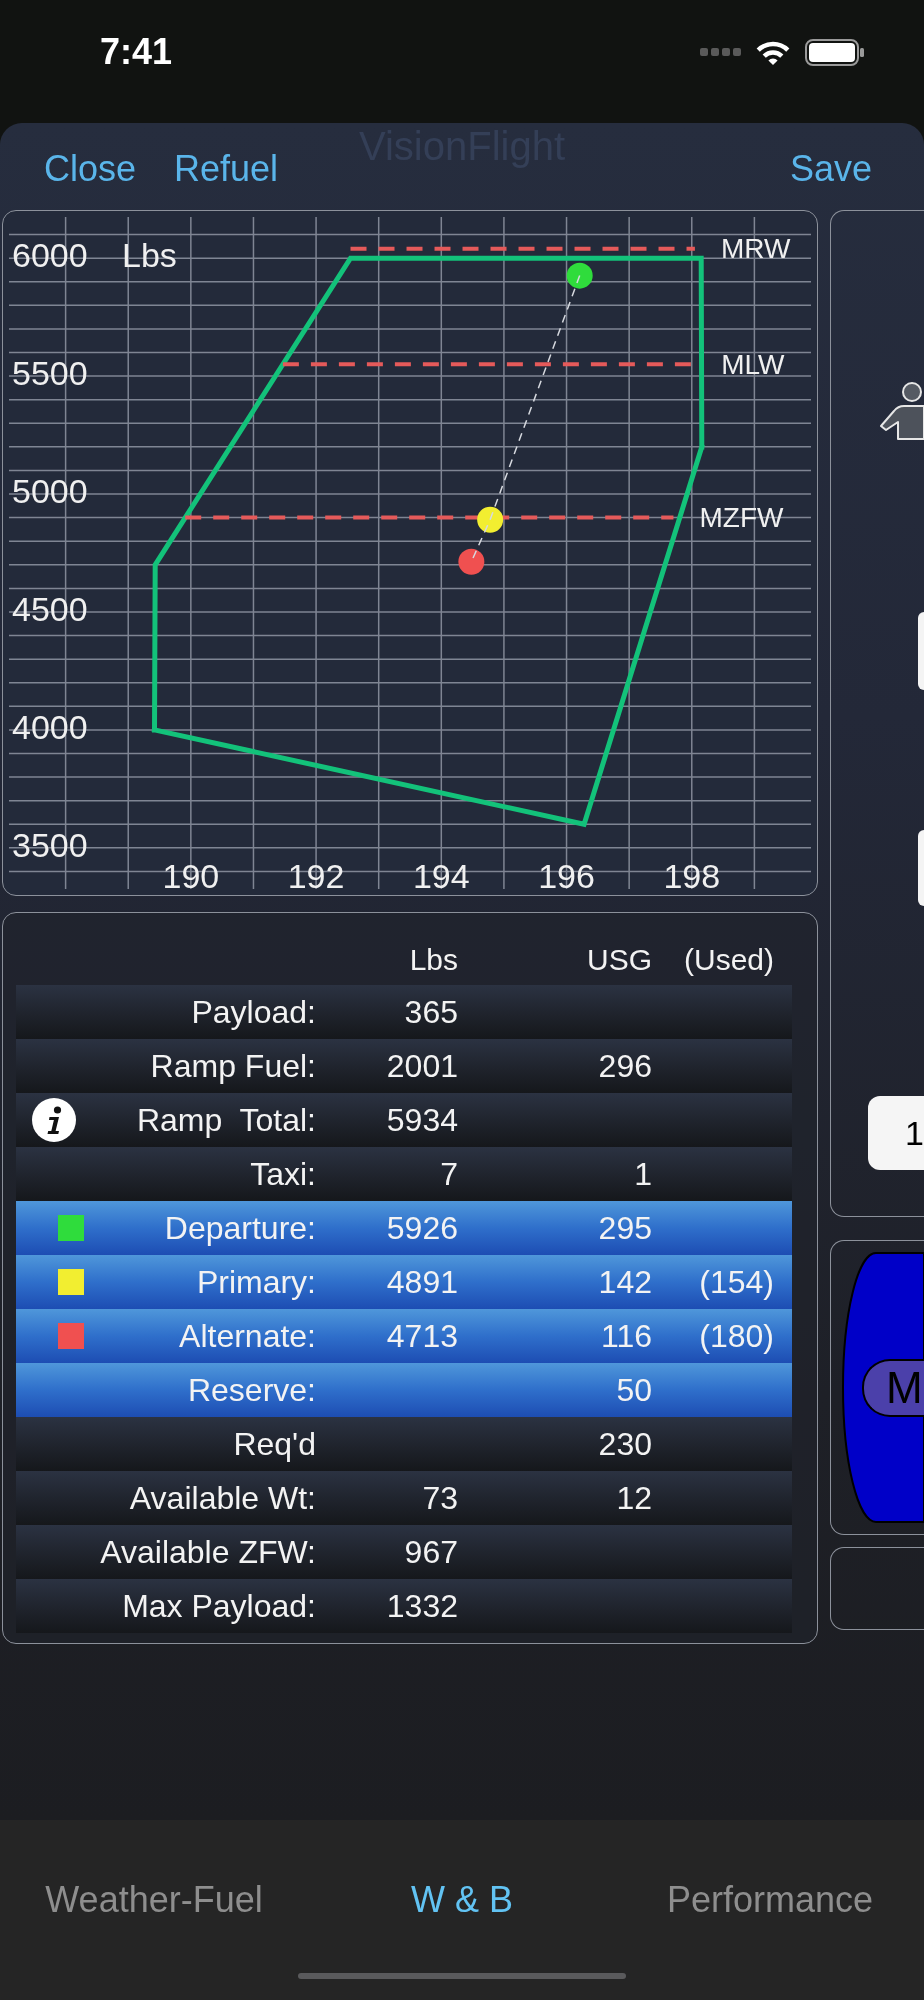  What do you see at coordinates (422, 1120) in the screenshot?
I see `table-cell: 5934` at bounding box center [422, 1120].